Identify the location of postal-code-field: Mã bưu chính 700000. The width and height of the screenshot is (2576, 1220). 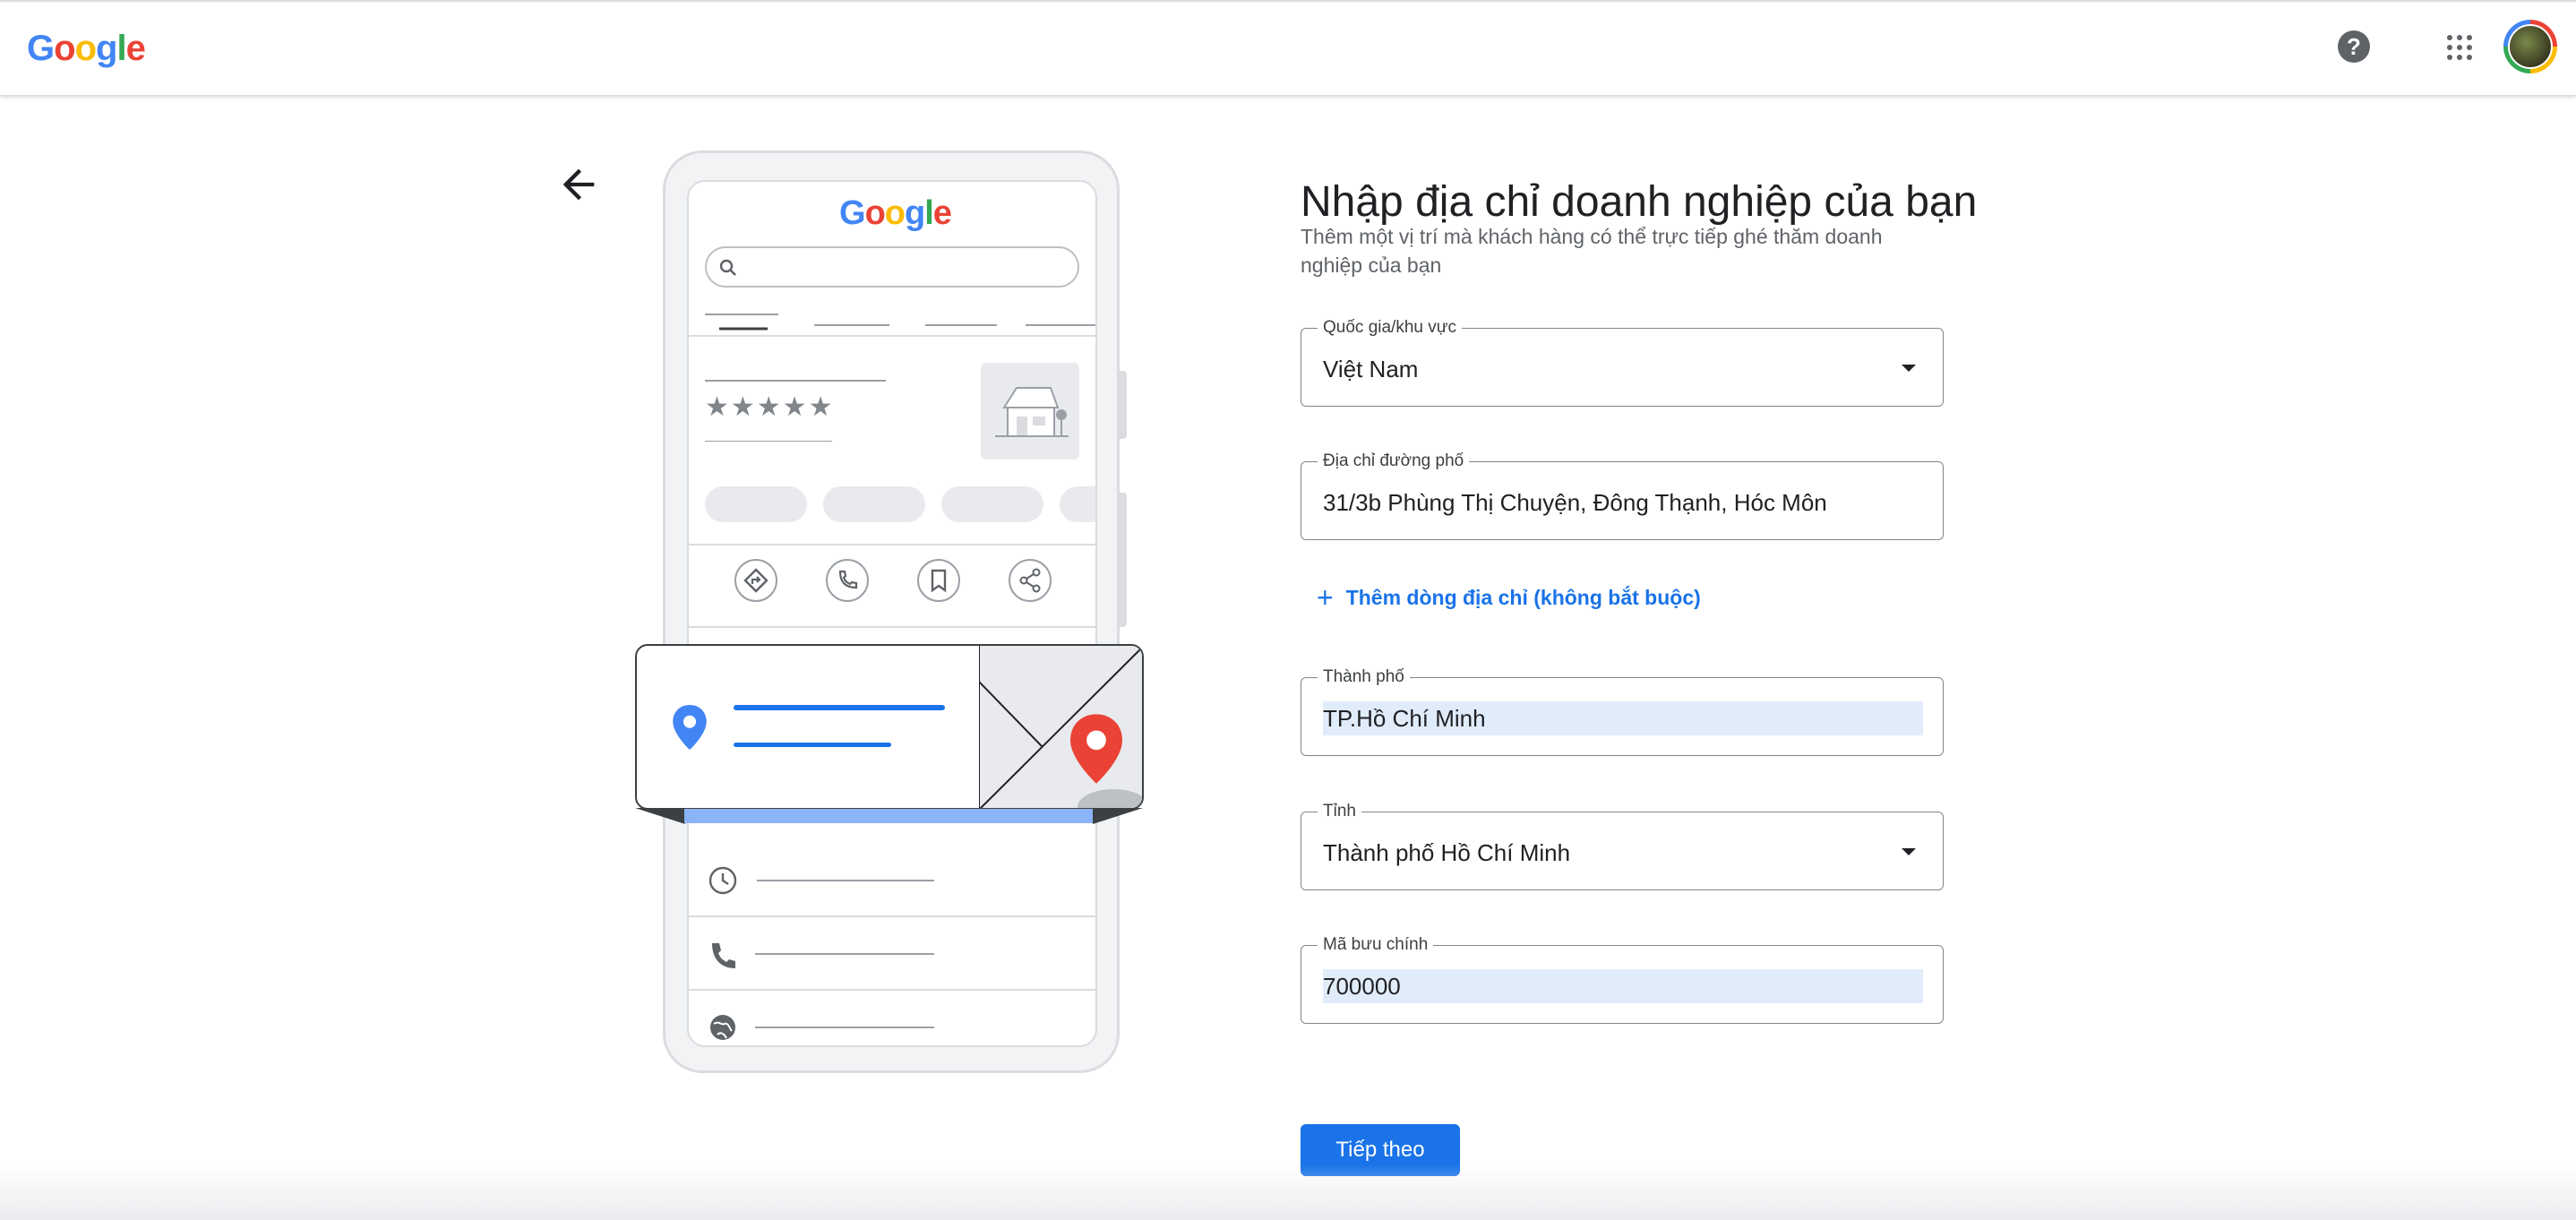
(1622, 979).